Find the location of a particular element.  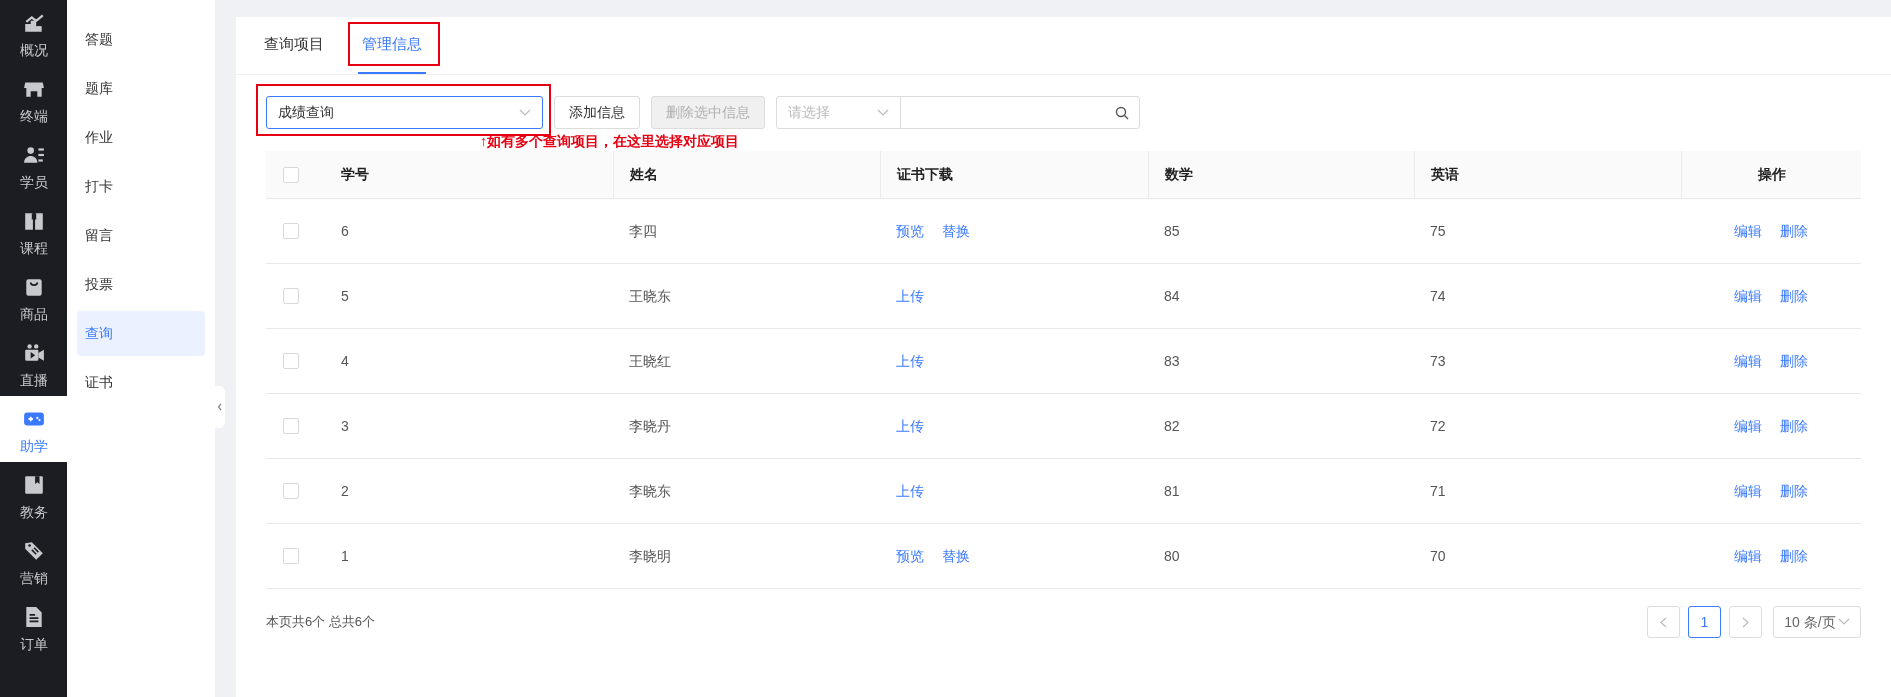

nav-label: 教务 is located at coordinates (33, 512).